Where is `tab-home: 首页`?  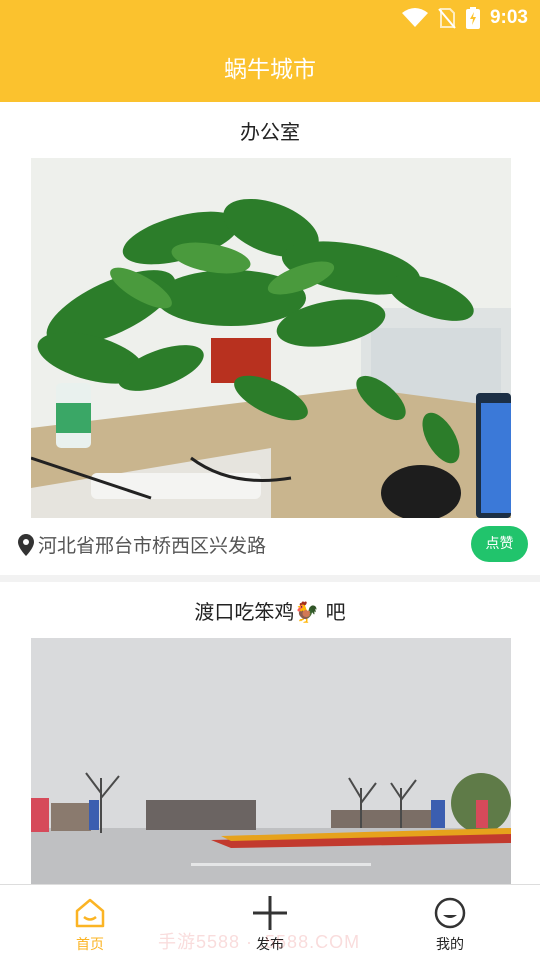
tab-home: 首页 is located at coordinates (90, 922).